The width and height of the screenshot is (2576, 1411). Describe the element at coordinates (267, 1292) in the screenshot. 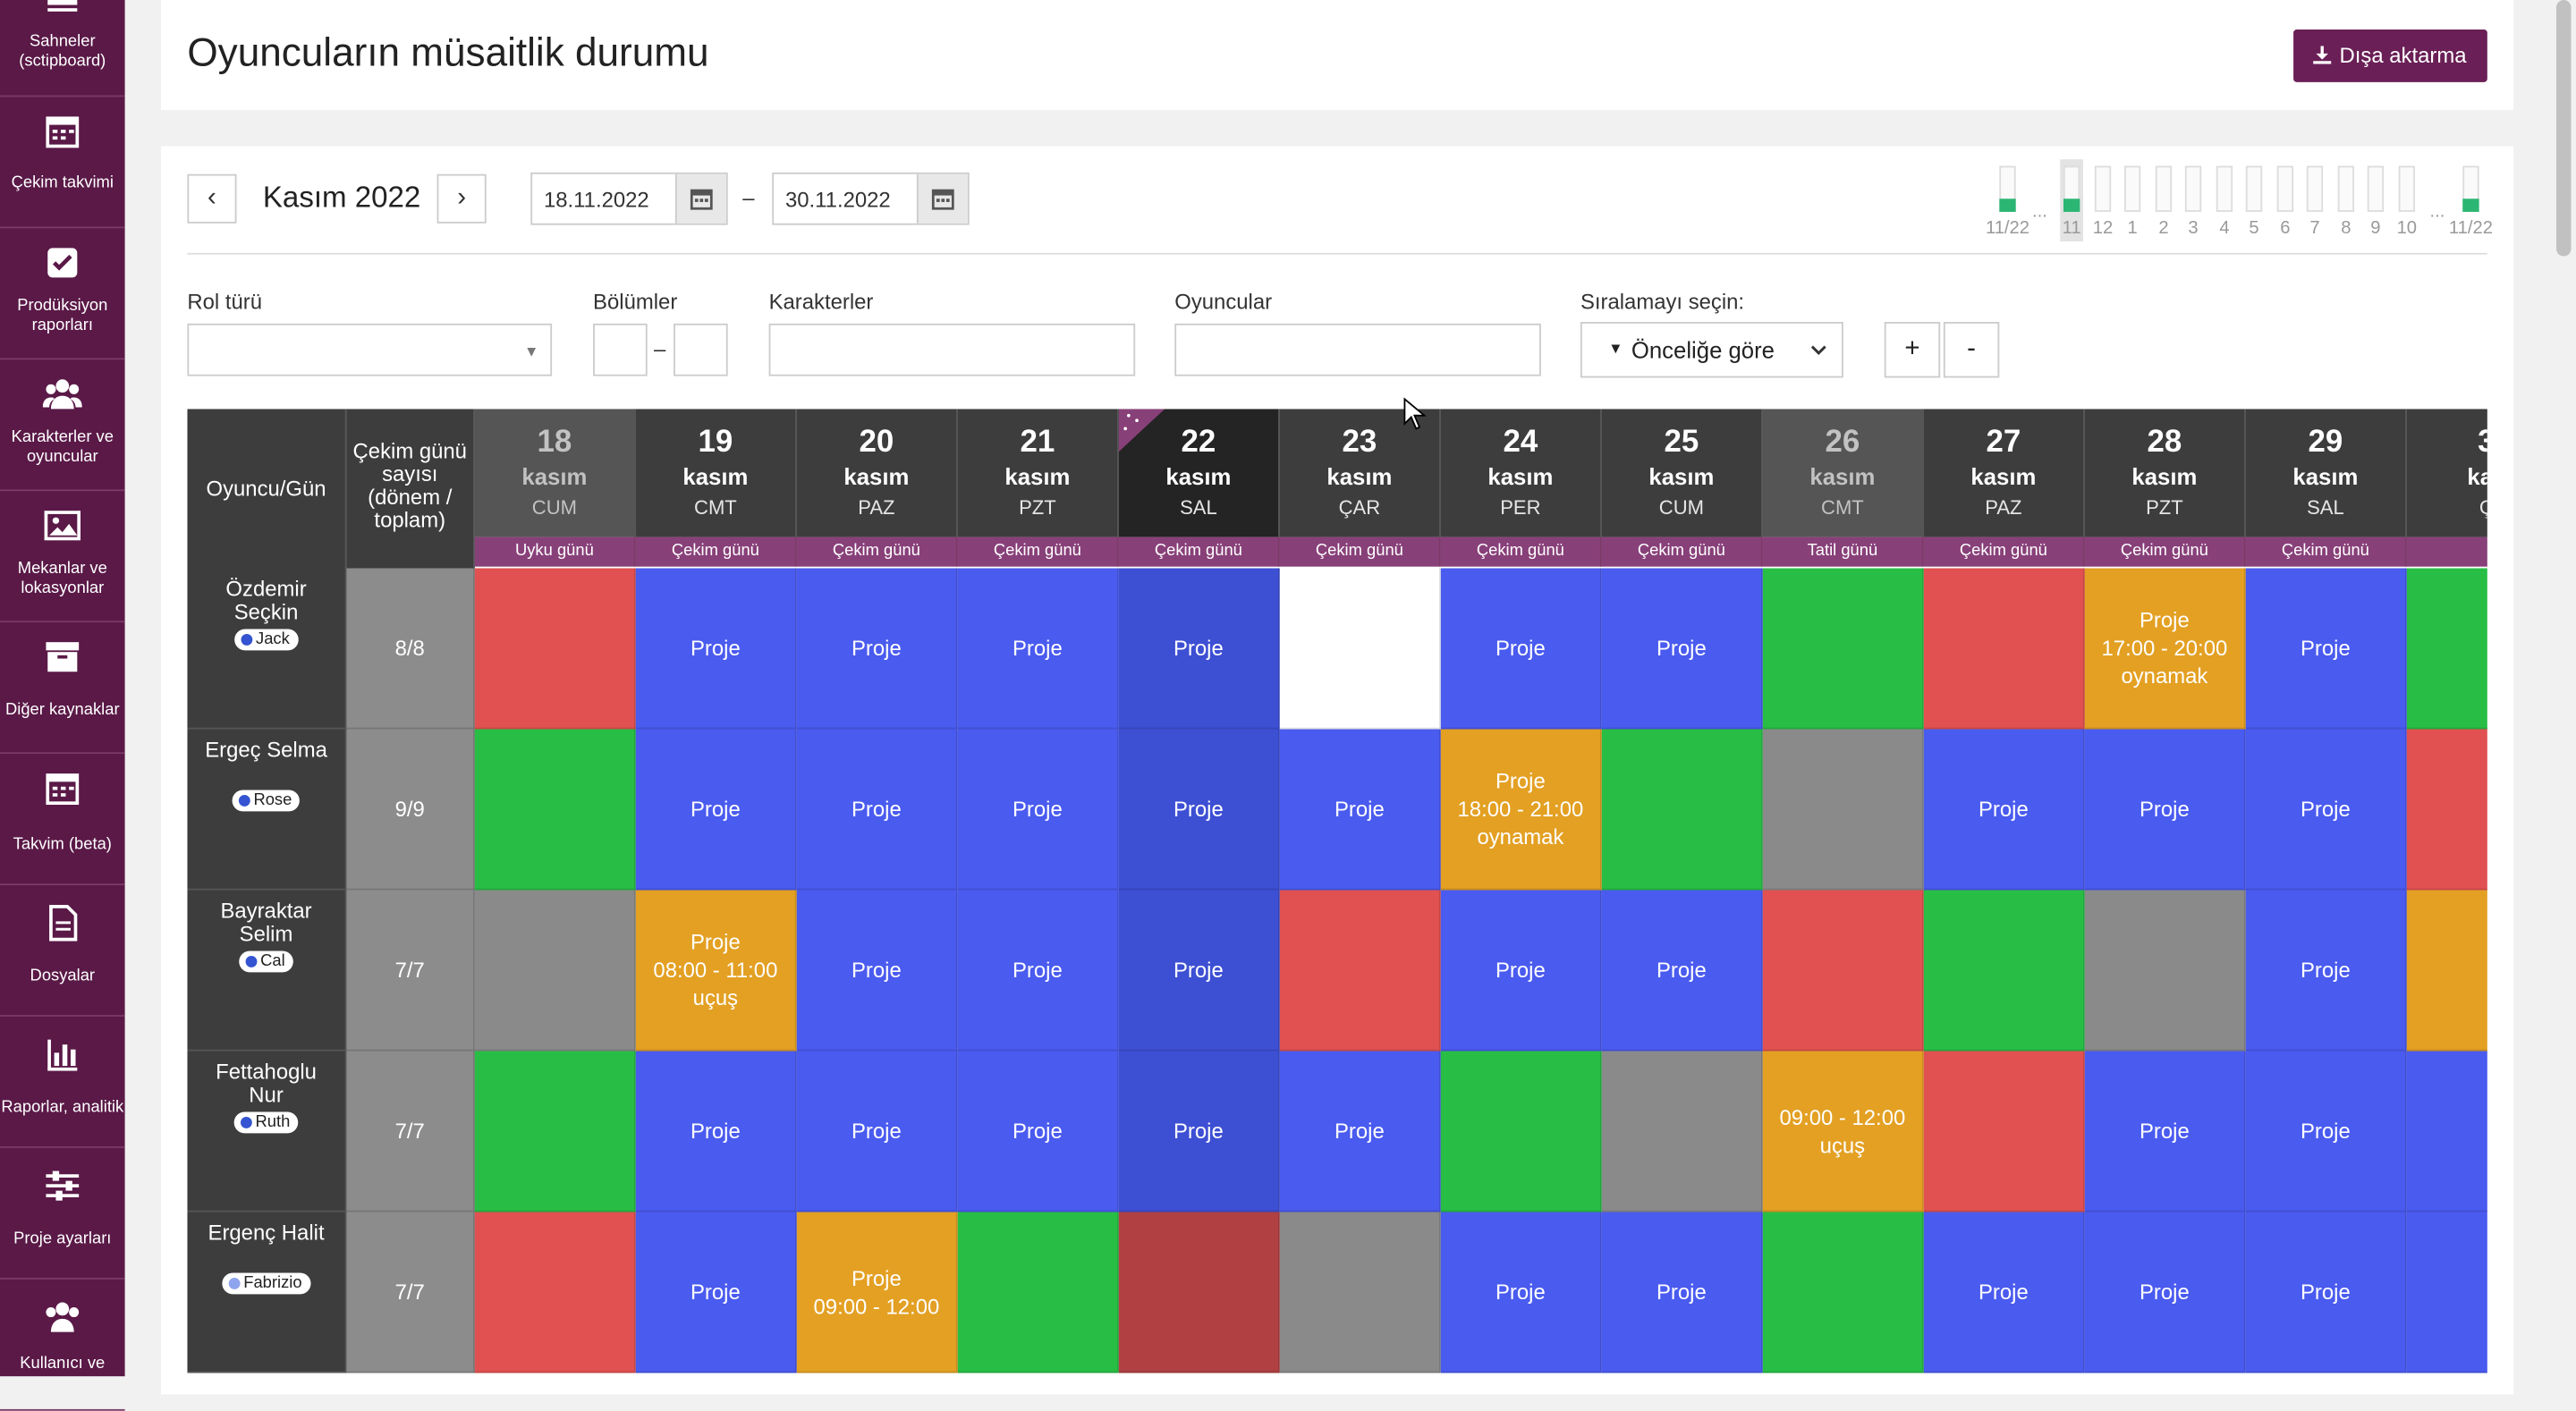

I see `actor-row-header: Ergenç Halit Fabrizio` at that location.